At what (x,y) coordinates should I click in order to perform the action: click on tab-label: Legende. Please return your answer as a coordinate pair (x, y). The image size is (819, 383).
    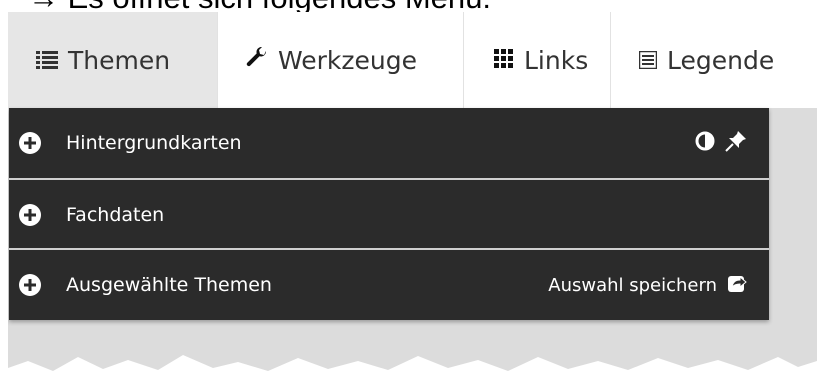
    Looking at the image, I should click on (721, 60).